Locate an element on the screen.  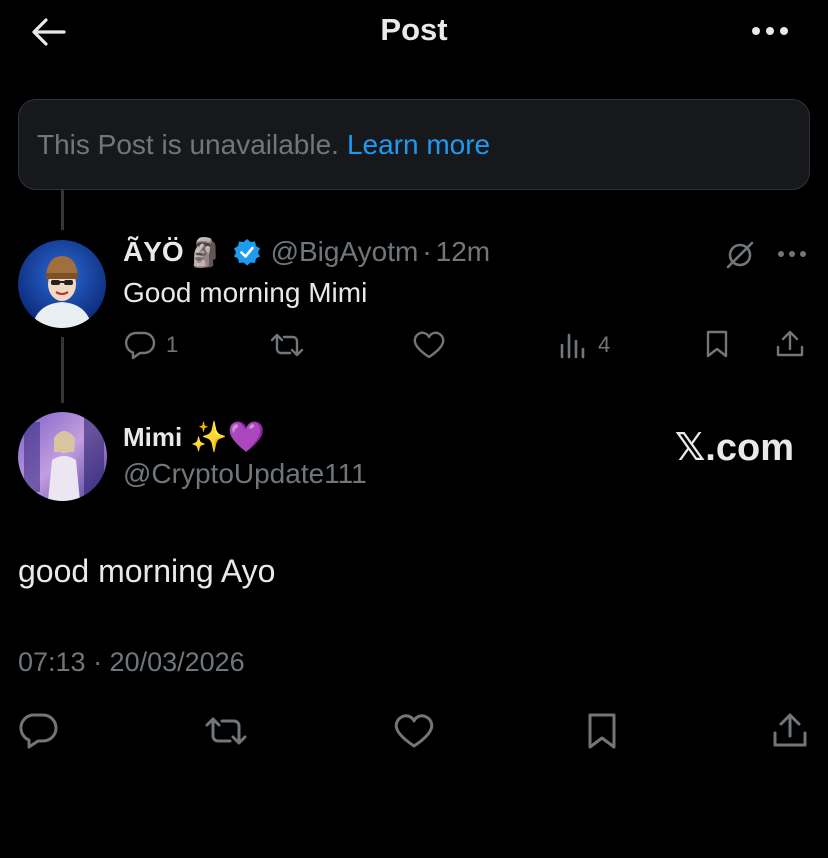
post-timestamp: 07:13 · 20/03/2026 is located at coordinates (131, 662).